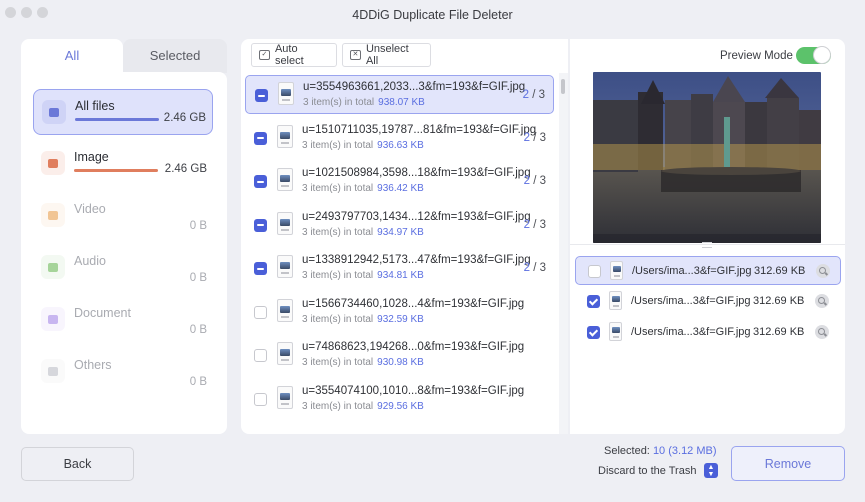  What do you see at coordinates (399, 428) in the screenshot?
I see `duplicate-group-row-partial` at bounding box center [399, 428].